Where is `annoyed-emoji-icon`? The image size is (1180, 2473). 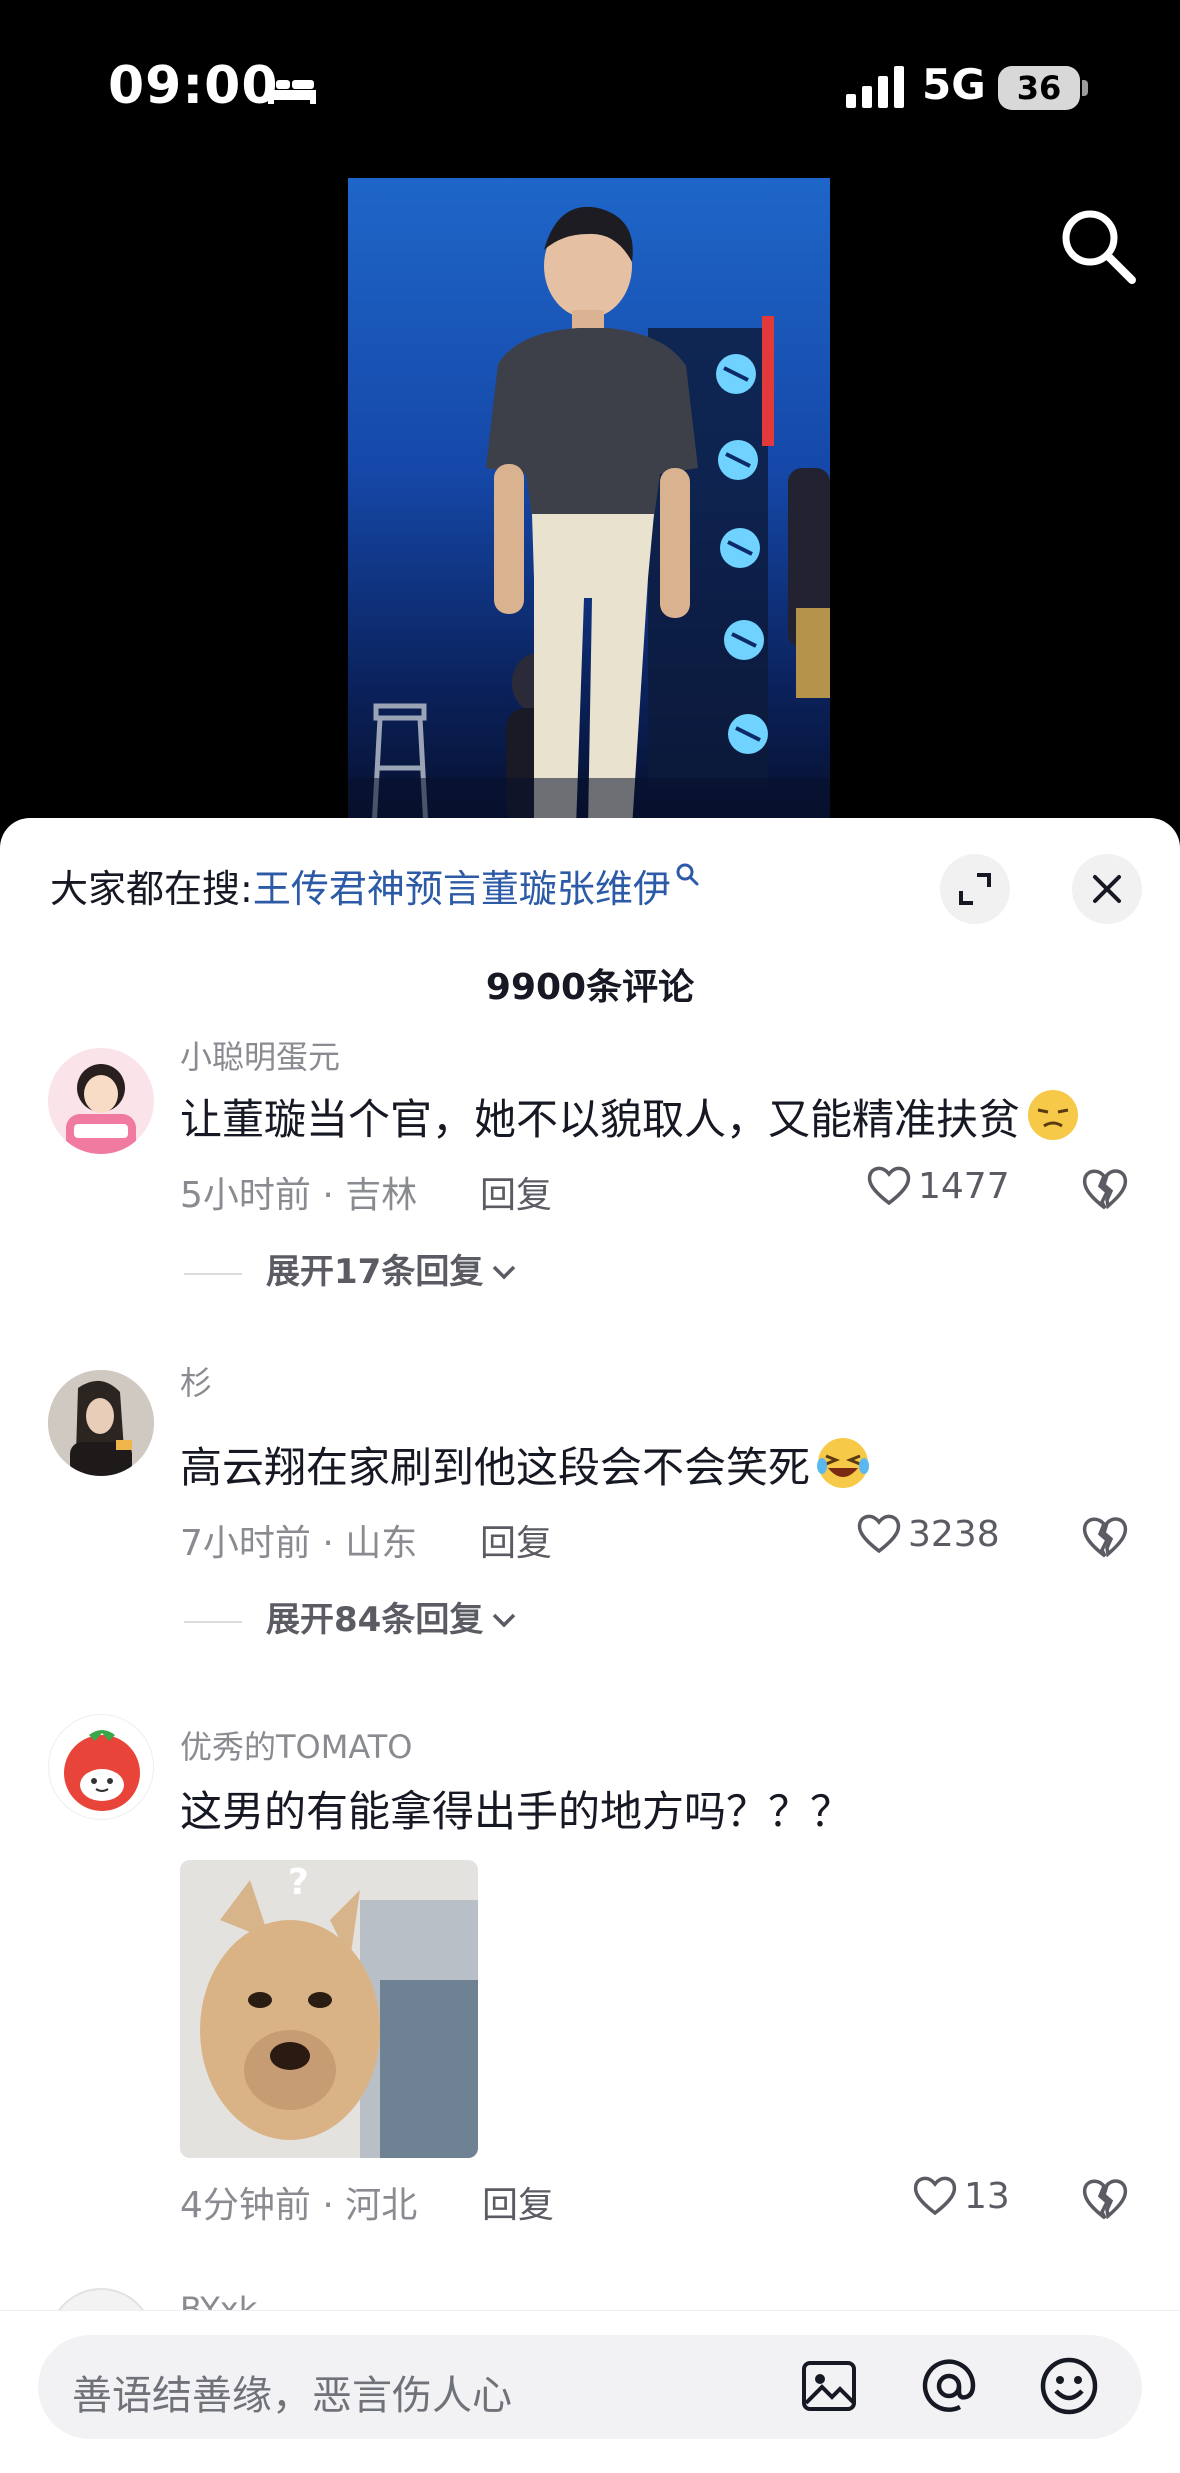 annoyed-emoji-icon is located at coordinates (1053, 1115).